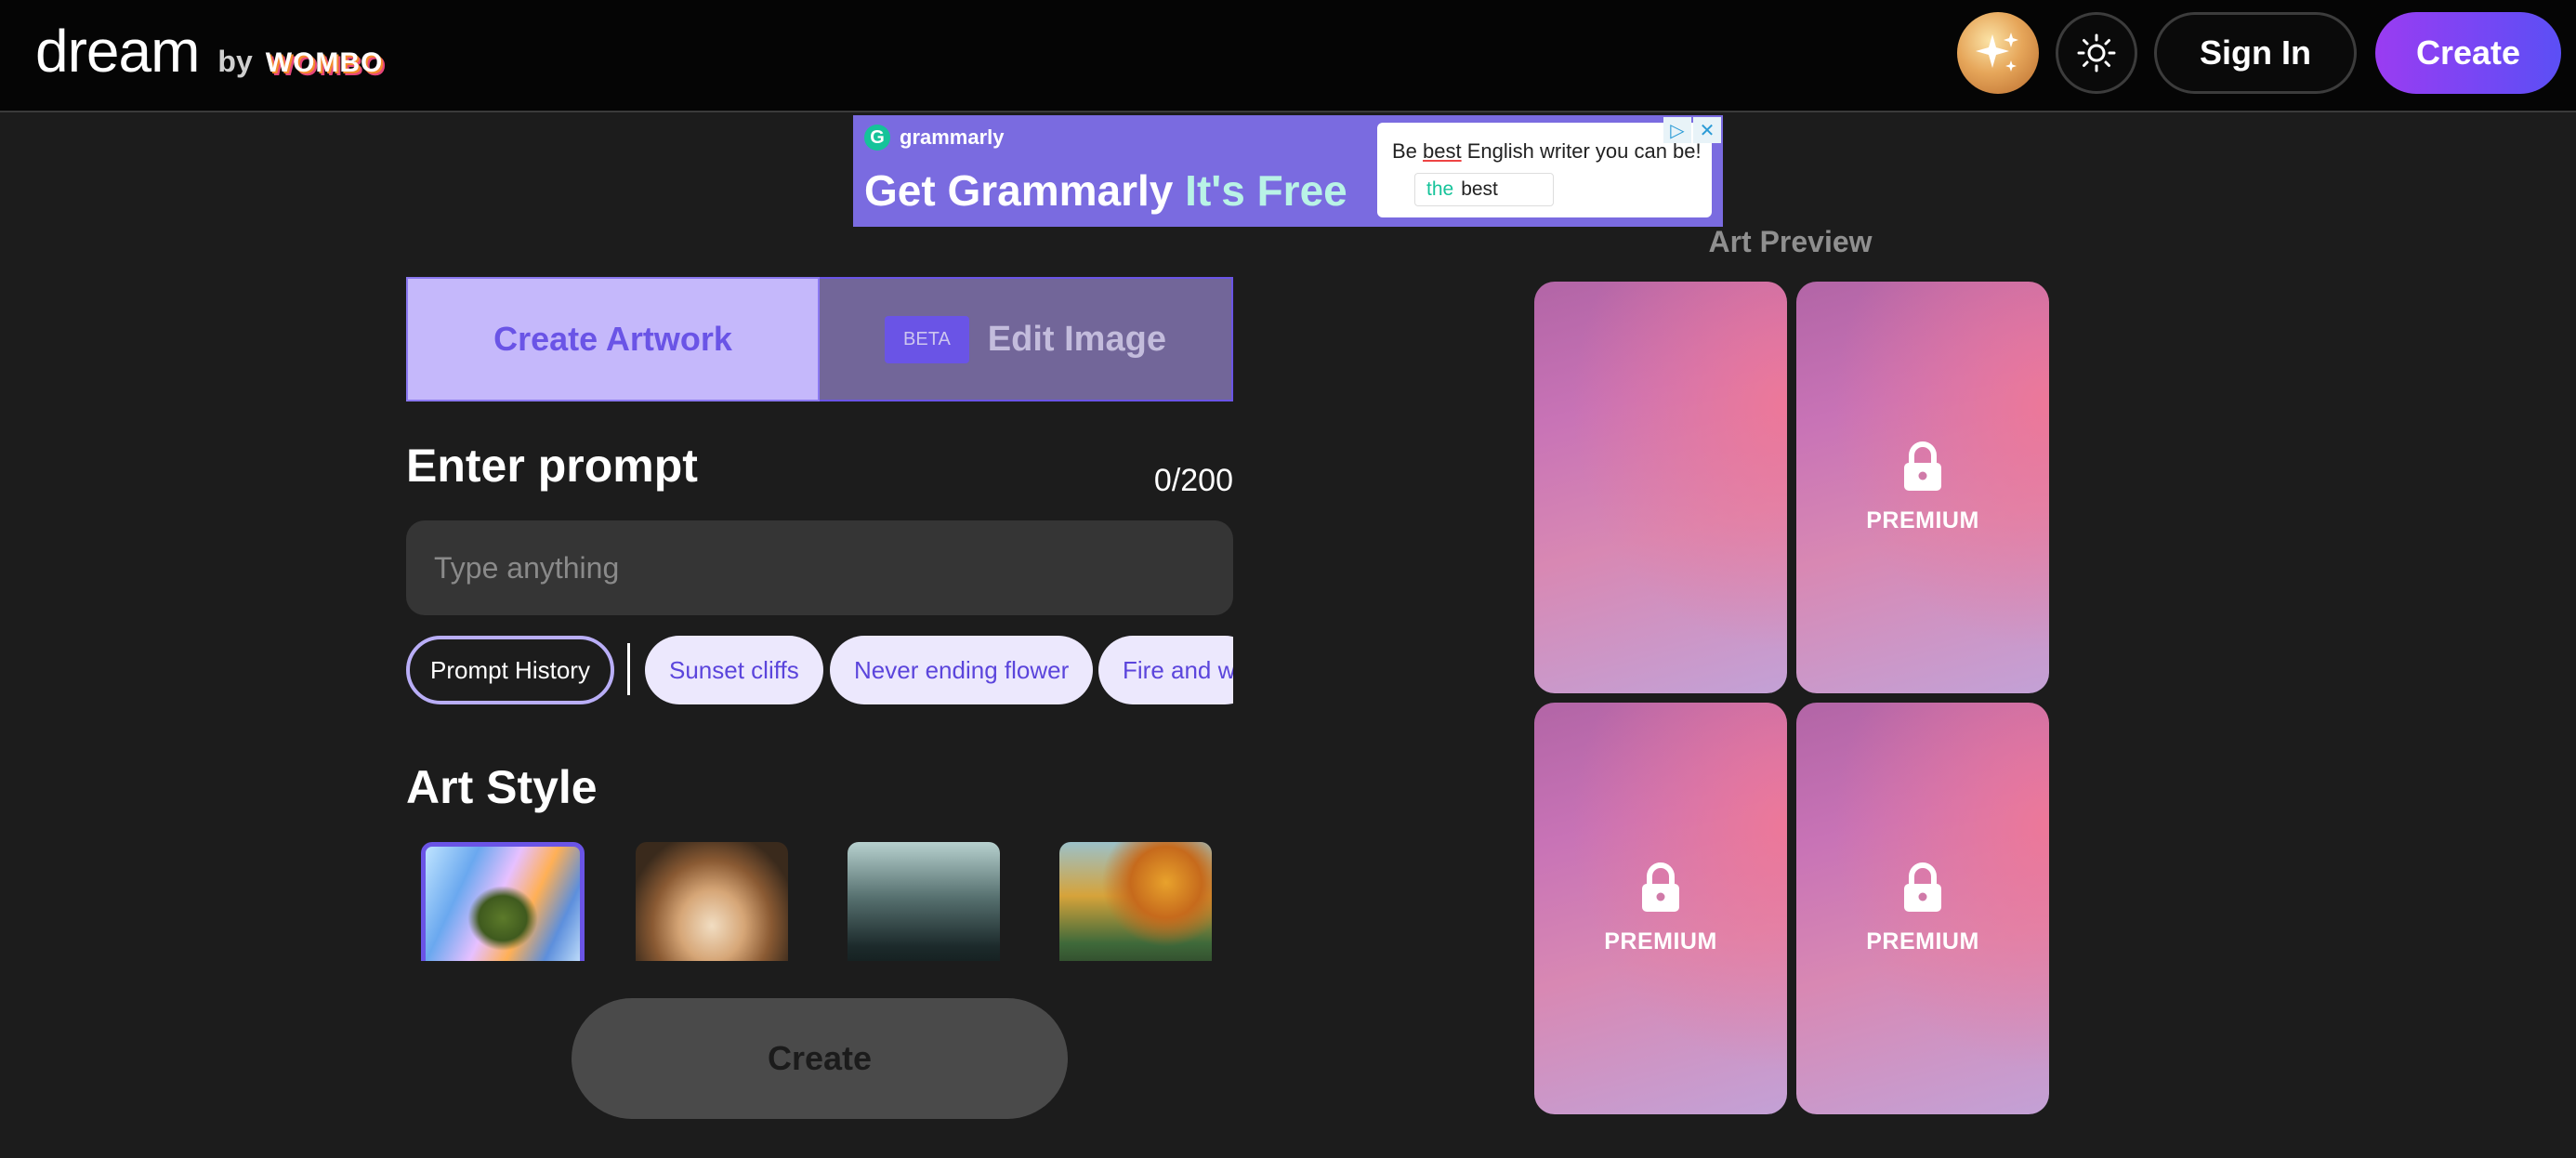 This screenshot has width=2576, height=1158. What do you see at coordinates (1547, 151) in the screenshot?
I see `ad-sample-sentence: Be best English writer you can be!` at bounding box center [1547, 151].